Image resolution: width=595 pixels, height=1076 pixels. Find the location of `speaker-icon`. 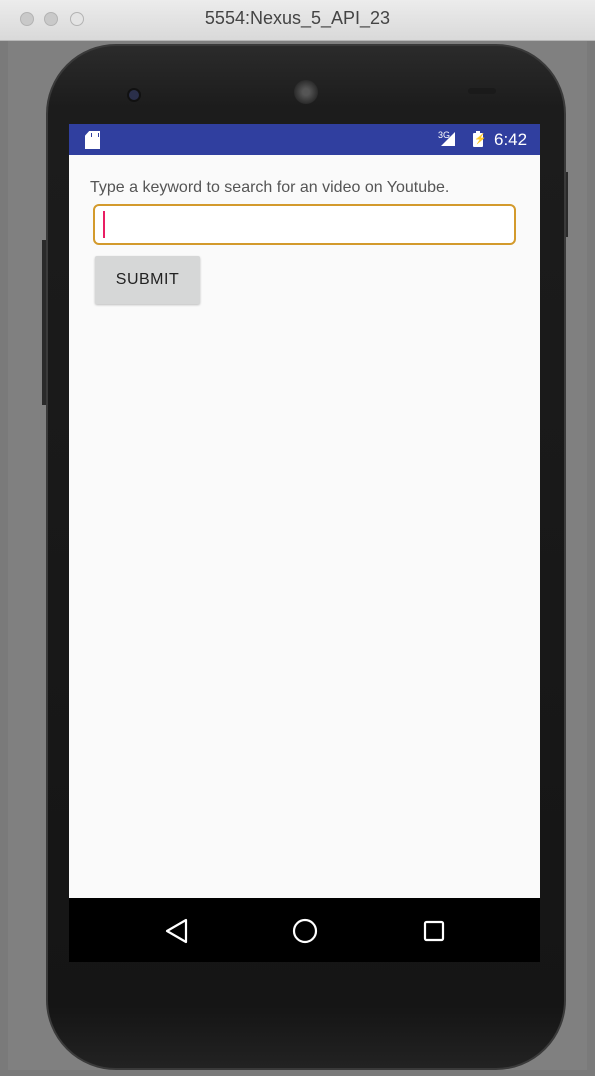

speaker-icon is located at coordinates (306, 92).